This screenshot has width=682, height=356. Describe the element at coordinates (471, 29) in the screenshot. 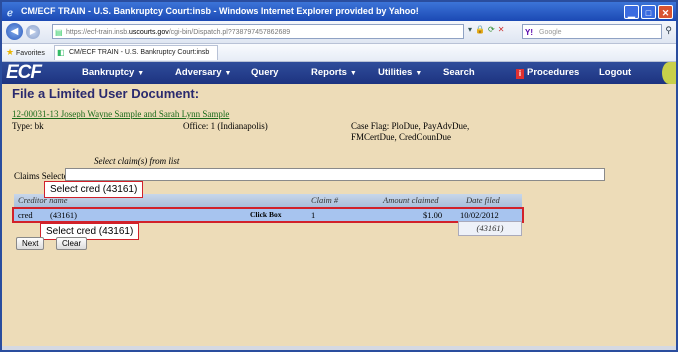

I see `dropdown-icon: ▾` at that location.